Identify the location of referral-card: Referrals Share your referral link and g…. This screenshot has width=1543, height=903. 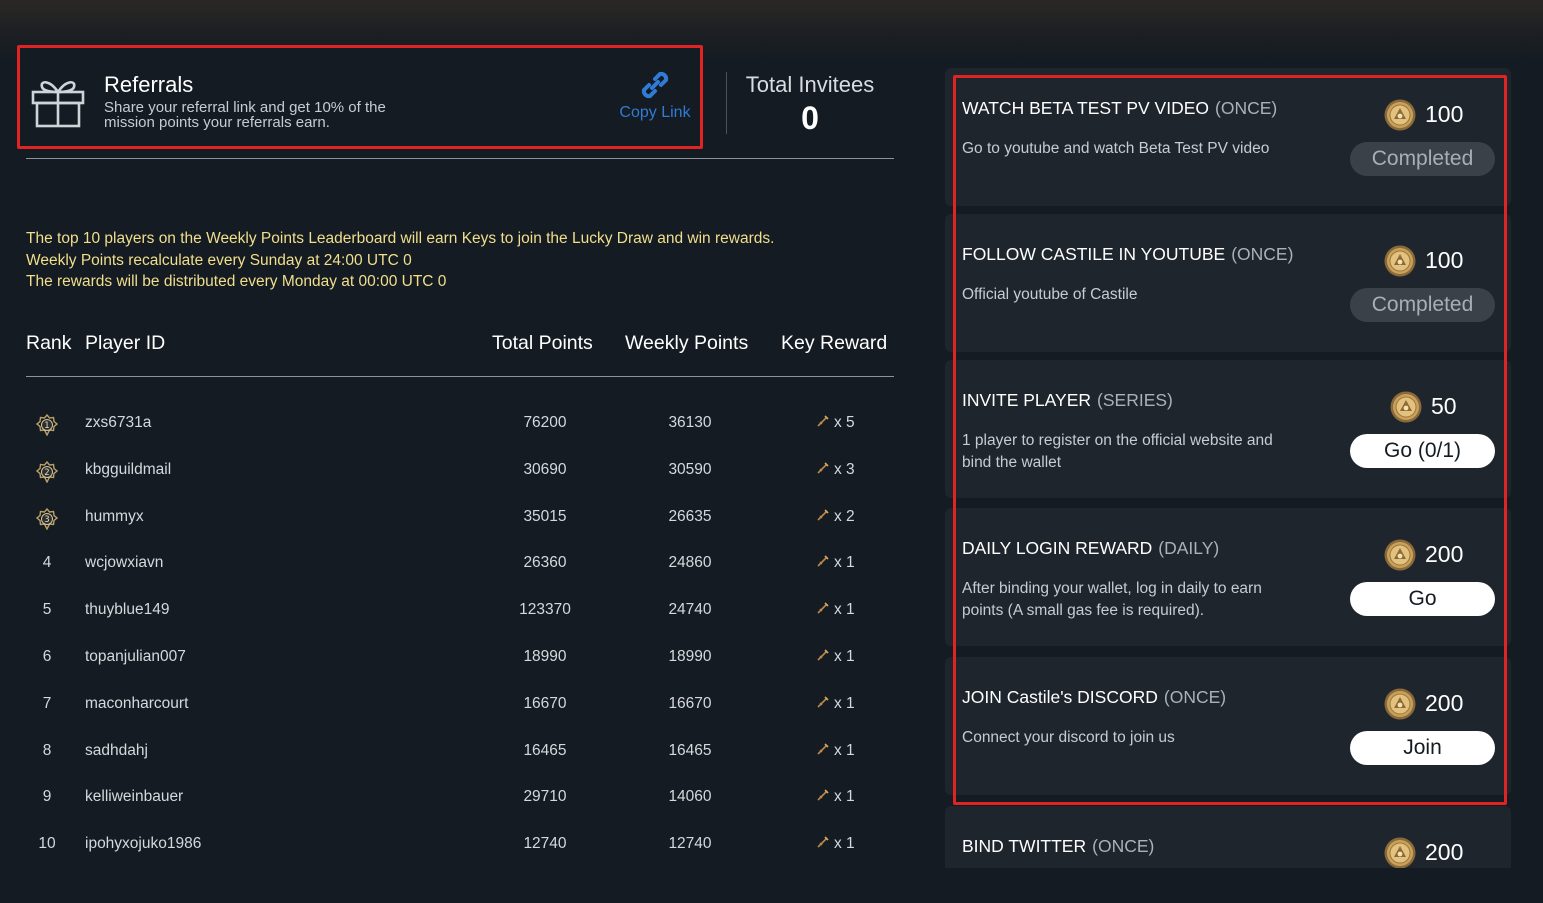
(360, 97).